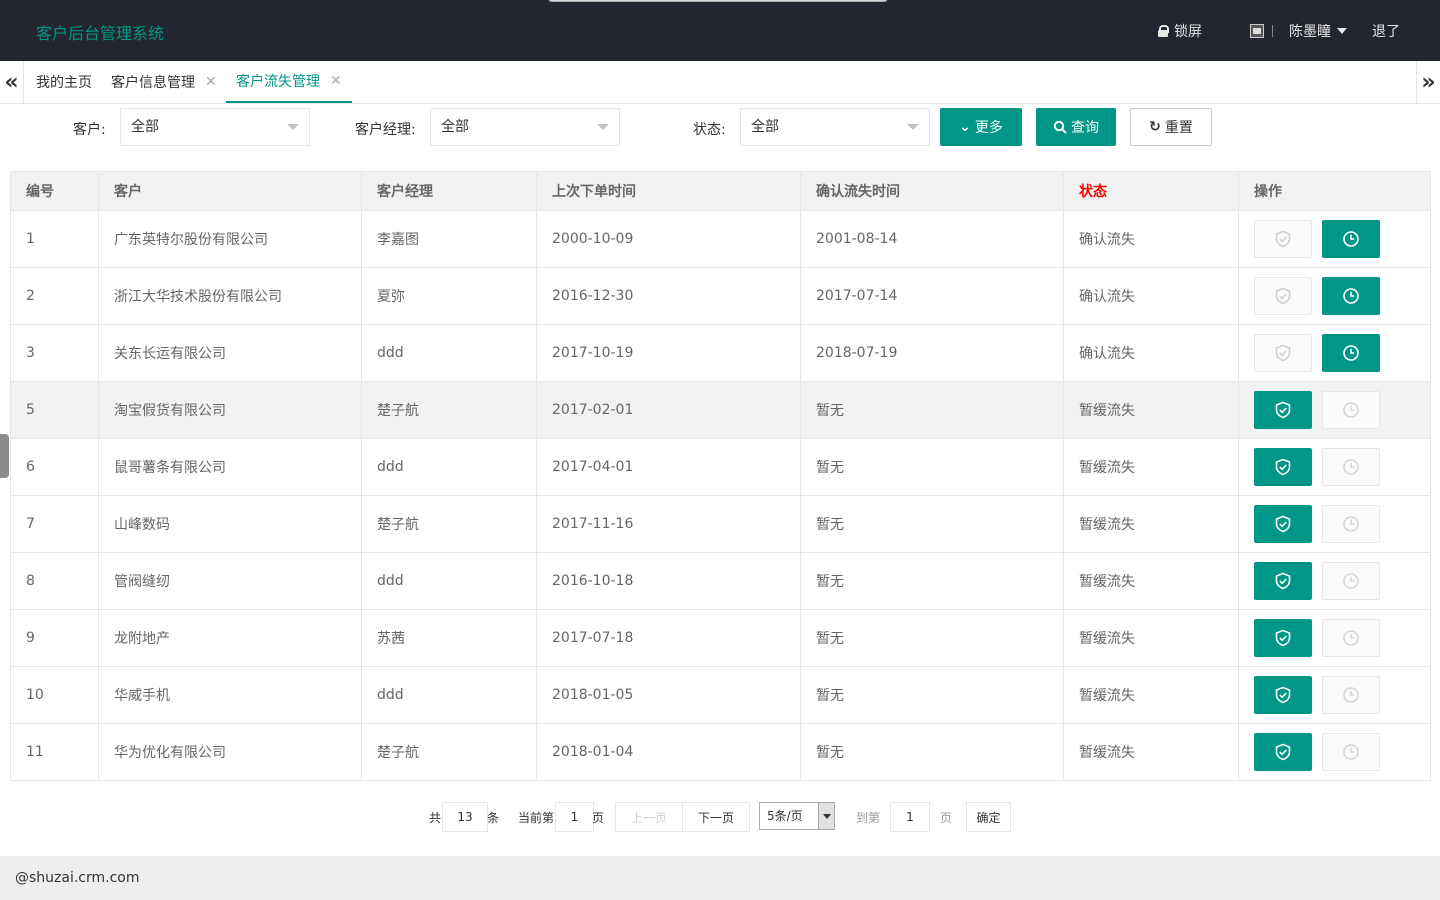 The image size is (1440, 900). Describe the element at coordinates (54, 296) in the screenshot. I see `cell-id: 2` at that location.